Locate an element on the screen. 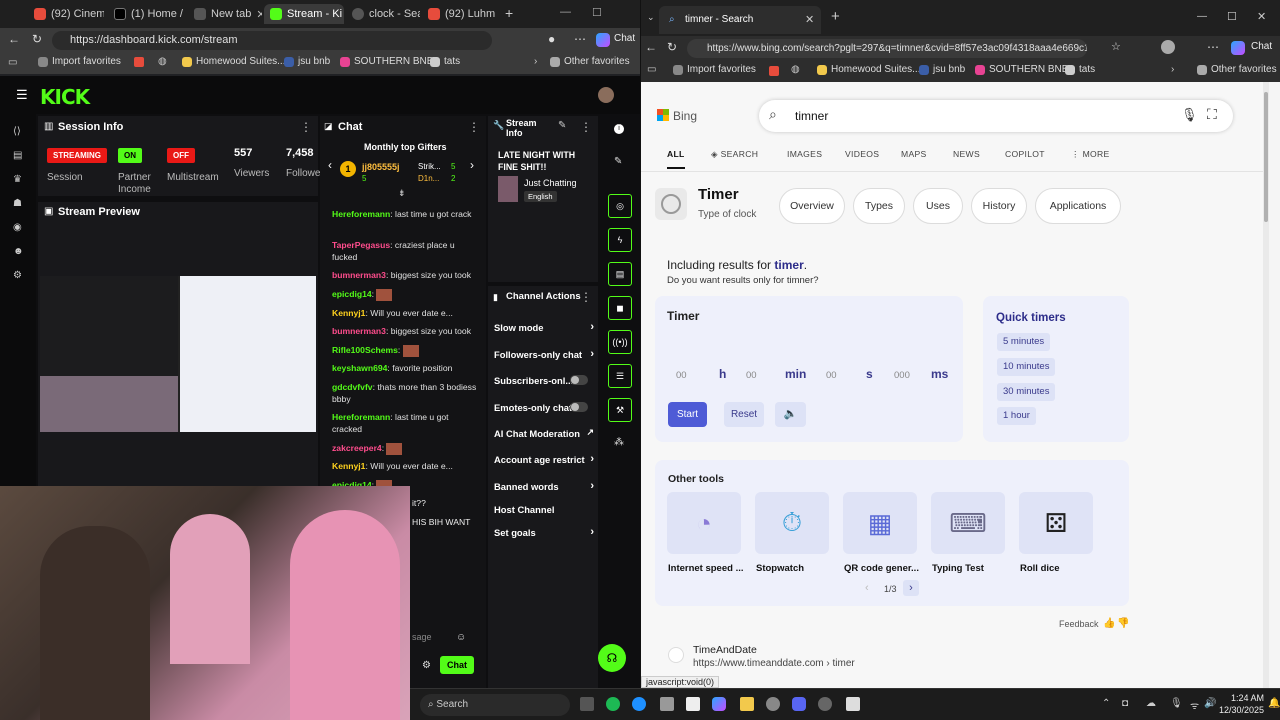 The height and width of the screenshot is (720, 1280). tool-label: Typing Test is located at coordinates (958, 568).